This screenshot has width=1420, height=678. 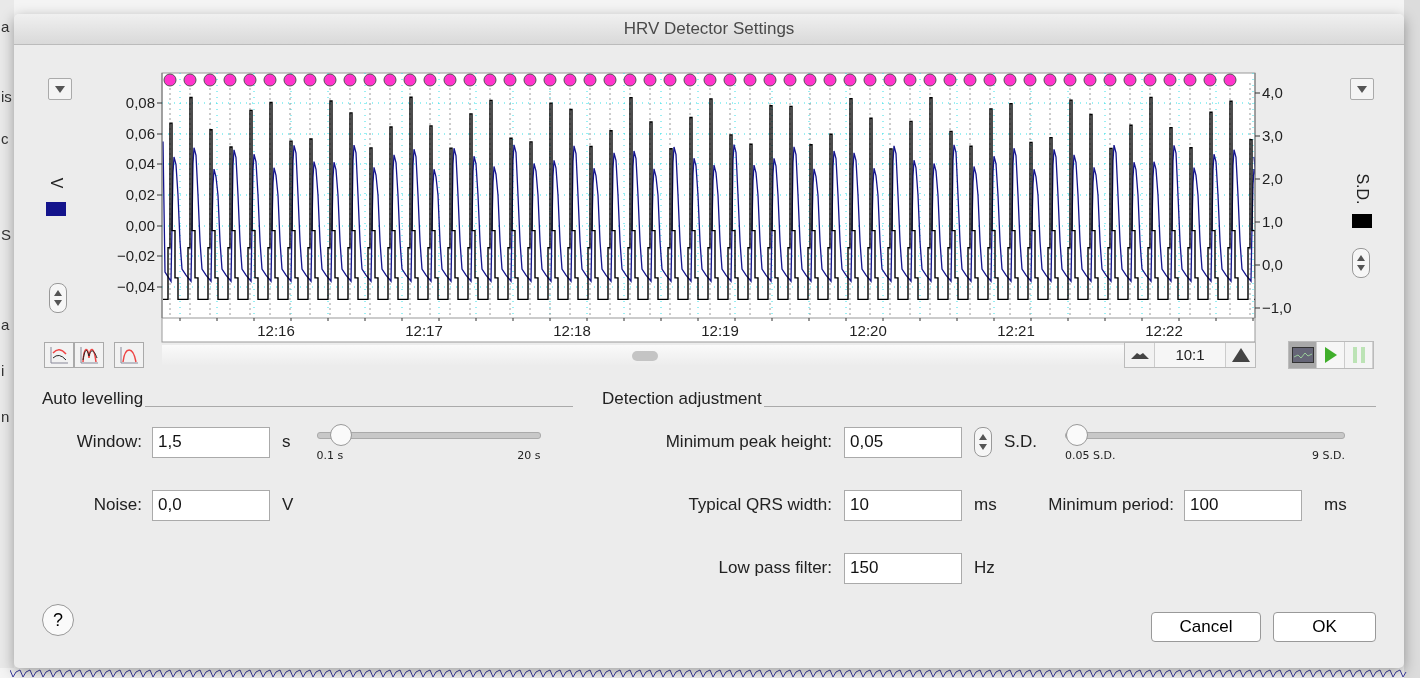 What do you see at coordinates (1243, 505) in the screenshot?
I see `period-field: 100` at bounding box center [1243, 505].